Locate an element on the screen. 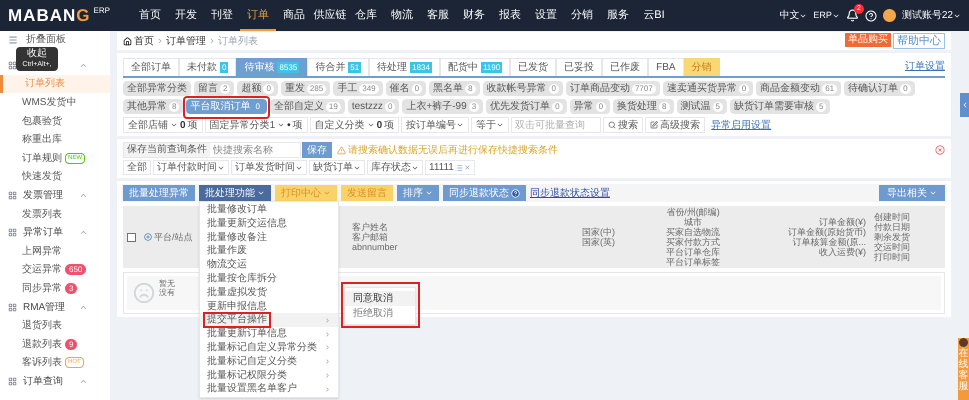 The width and height of the screenshot is (969, 400). exception-filter-chip: 手工 349 is located at coordinates (358, 88).